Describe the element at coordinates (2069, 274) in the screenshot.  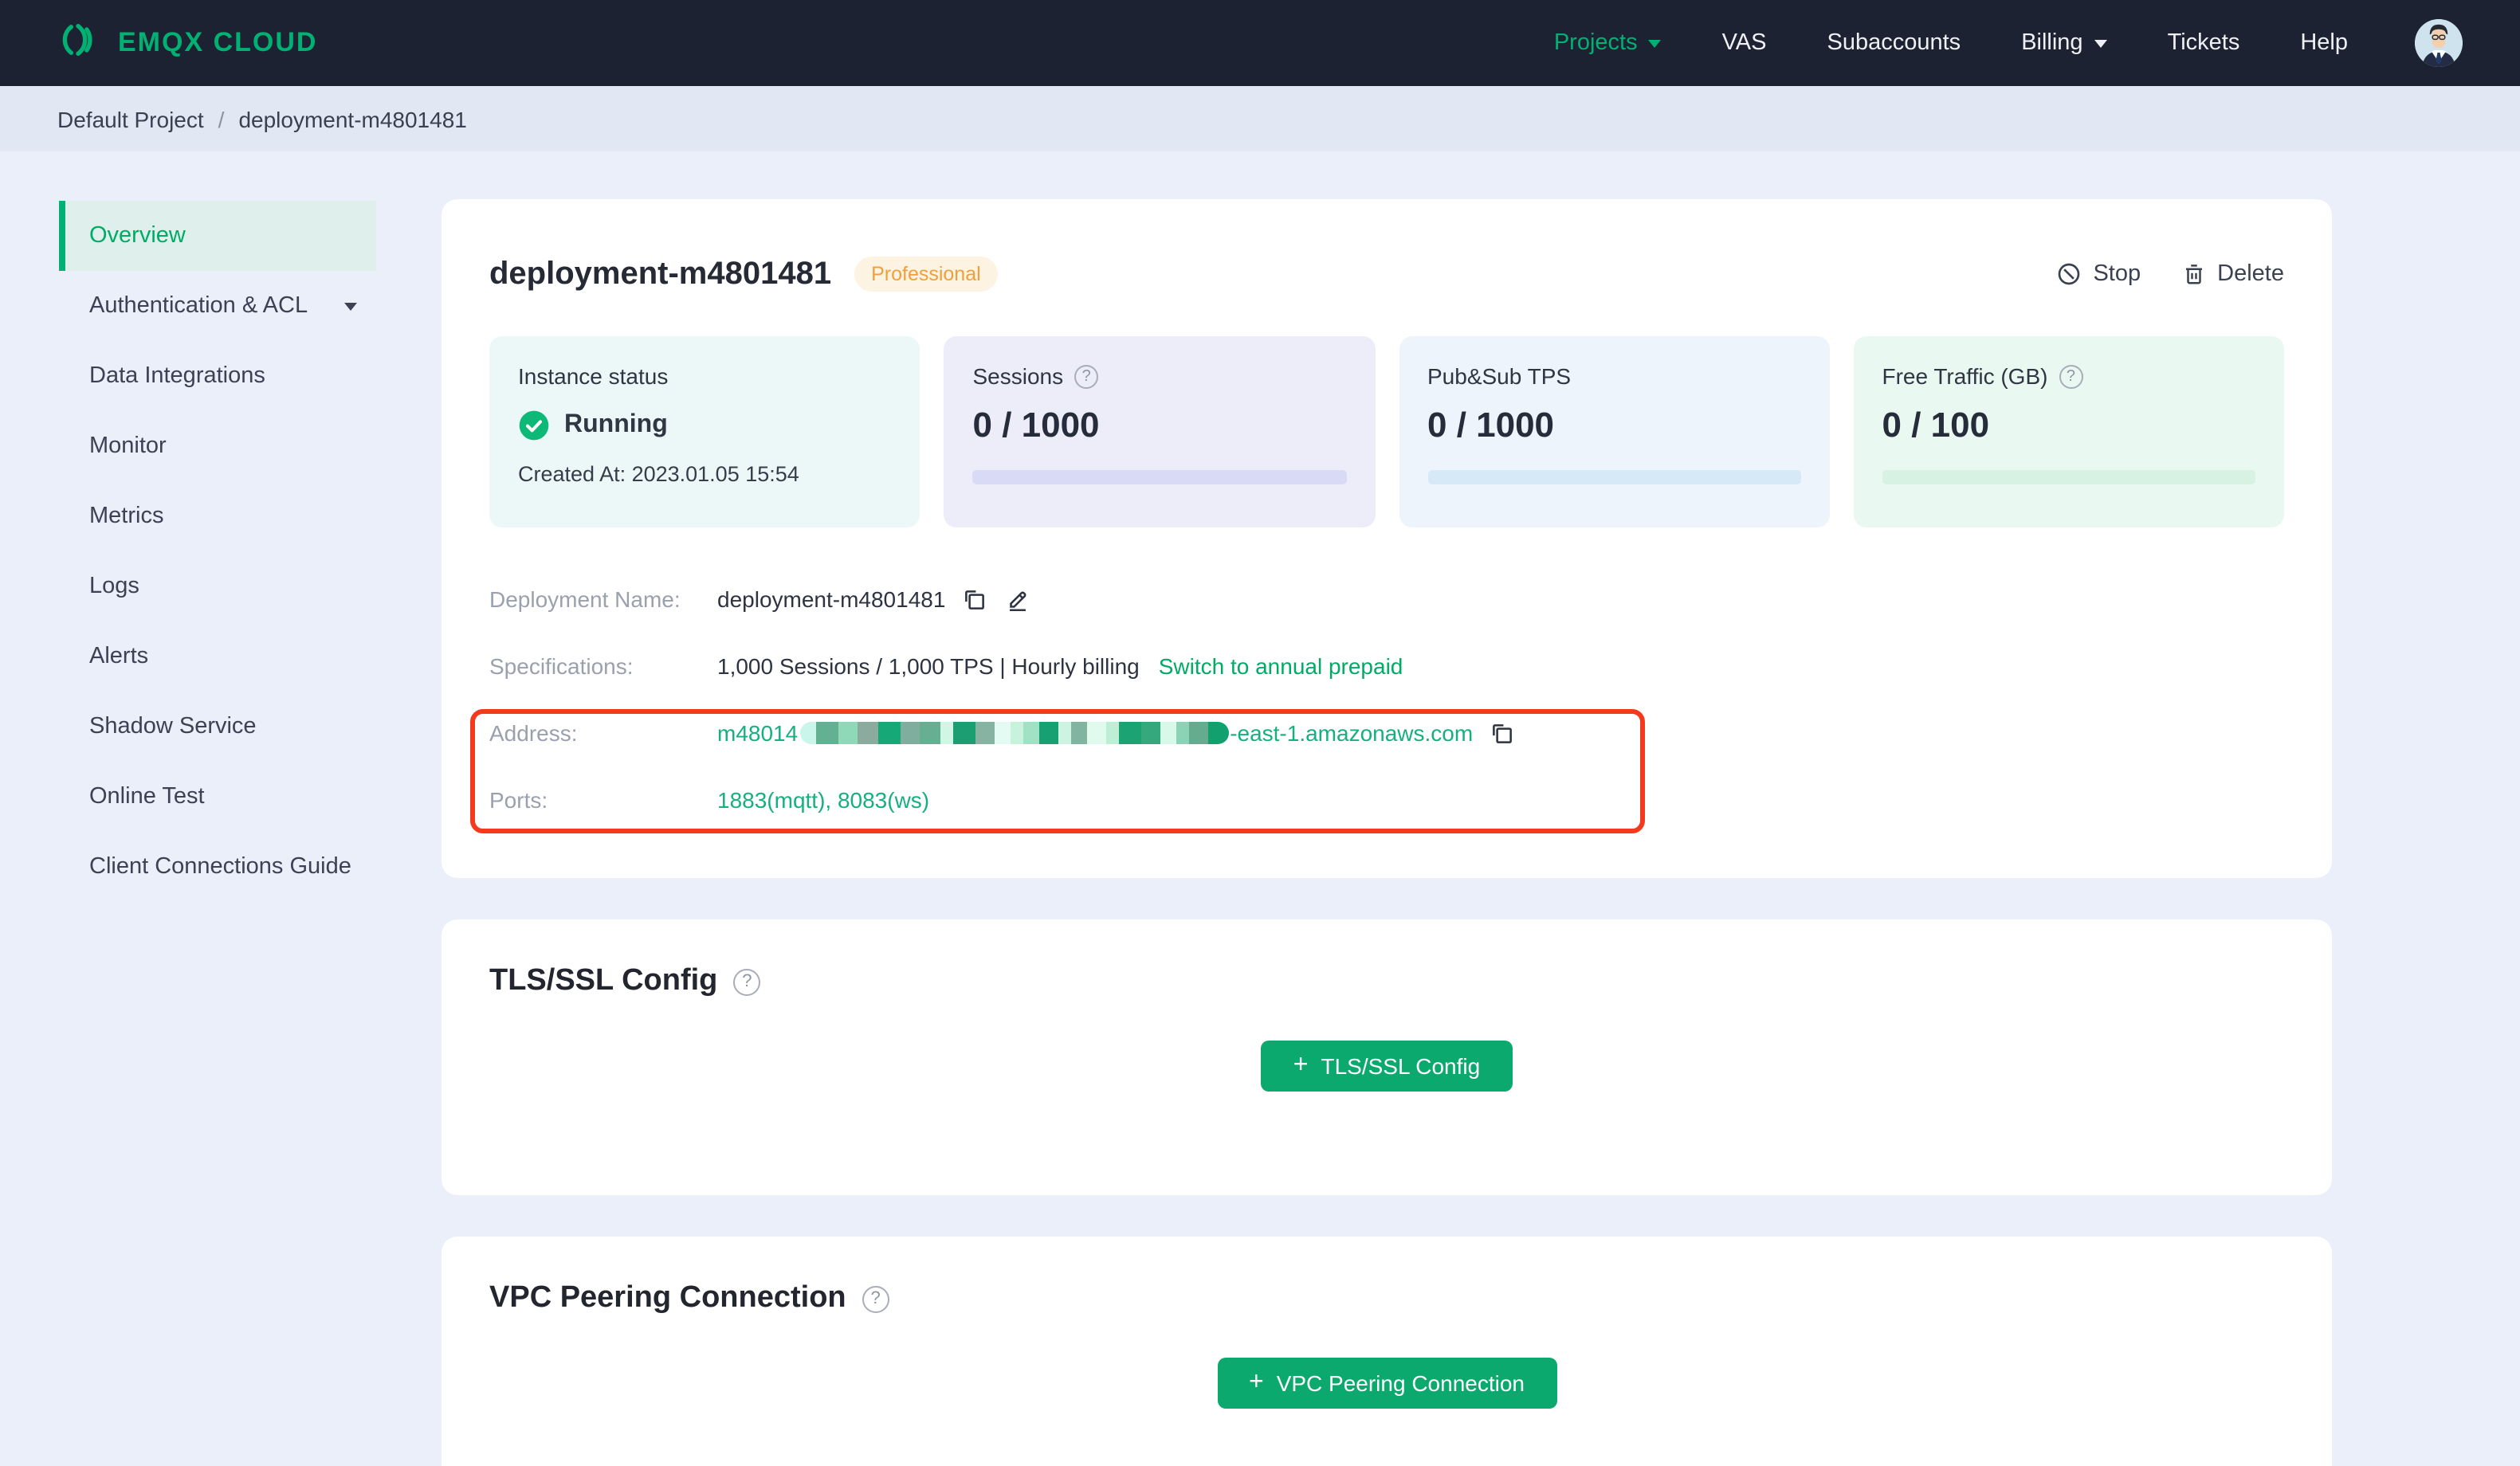
I see `stop-icon` at that location.